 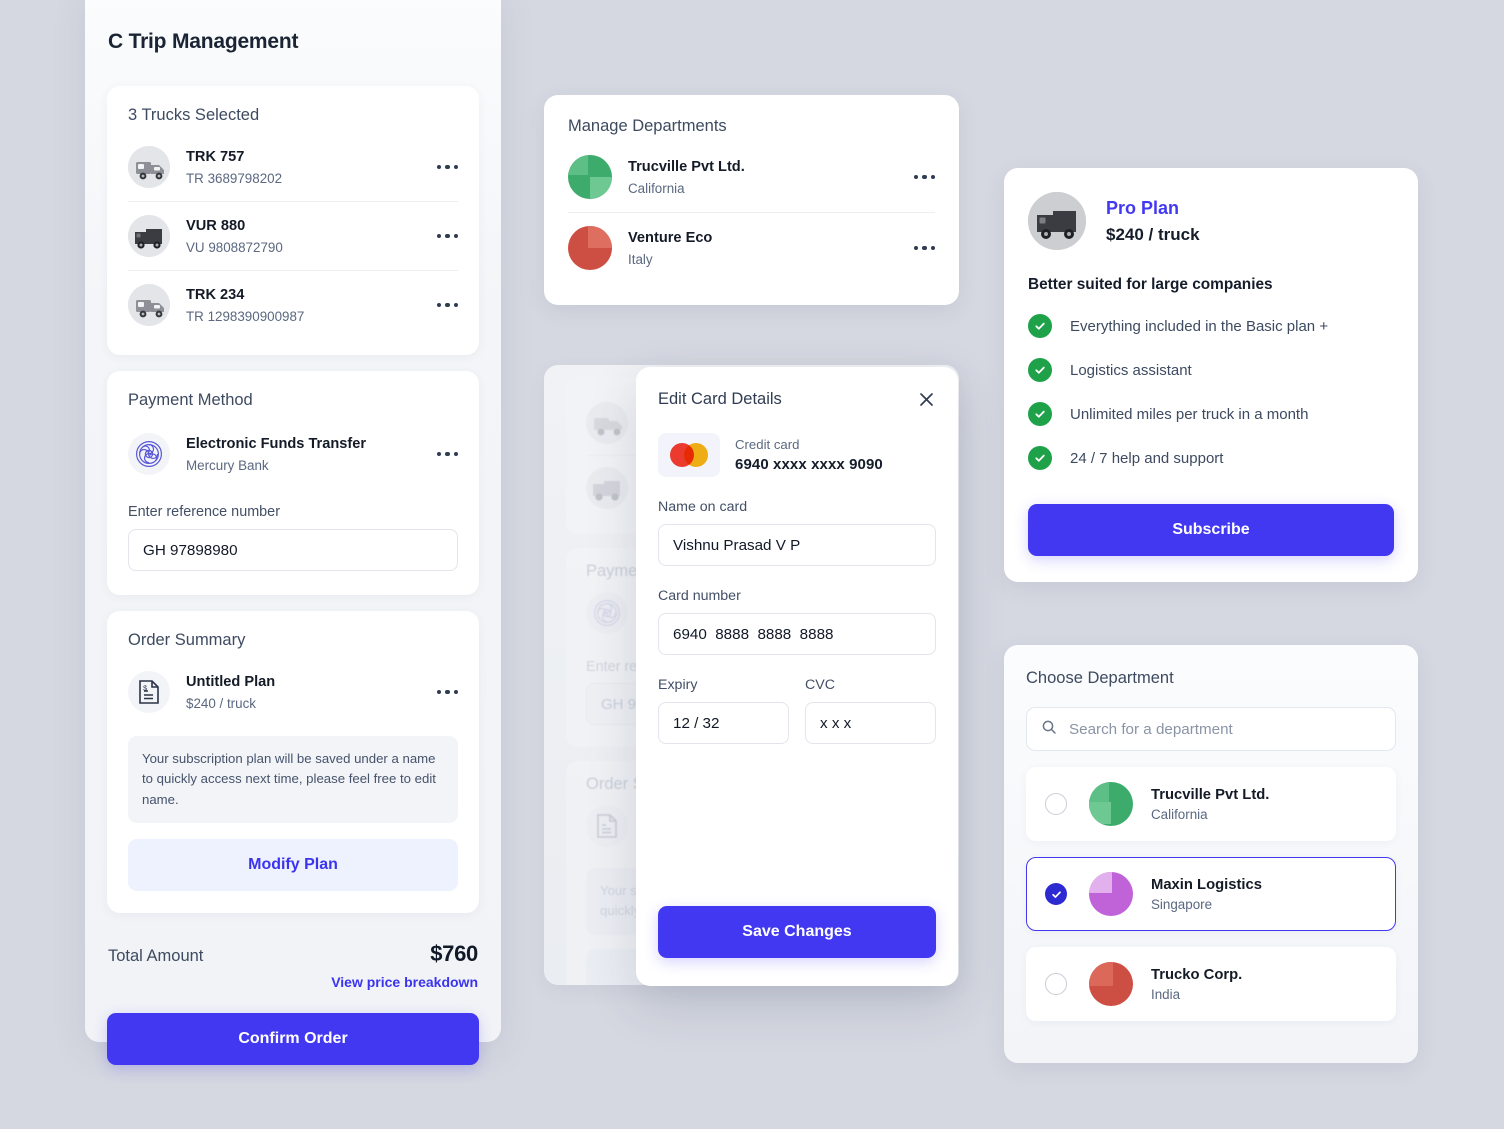 What do you see at coordinates (809, 455) in the screenshot?
I see `saved-card-info: Credit card 6940 xxxx xxxx 9090` at bounding box center [809, 455].